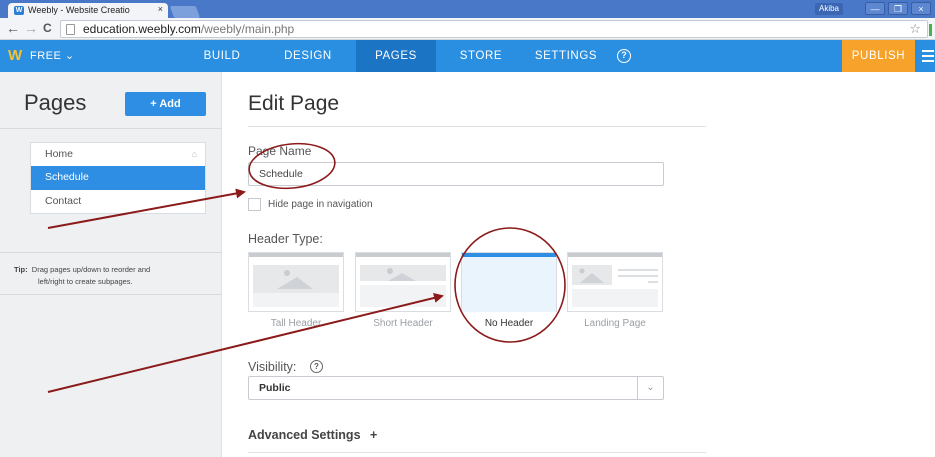  I want to click on header-option-short-label: Short Header, so click(403, 323).